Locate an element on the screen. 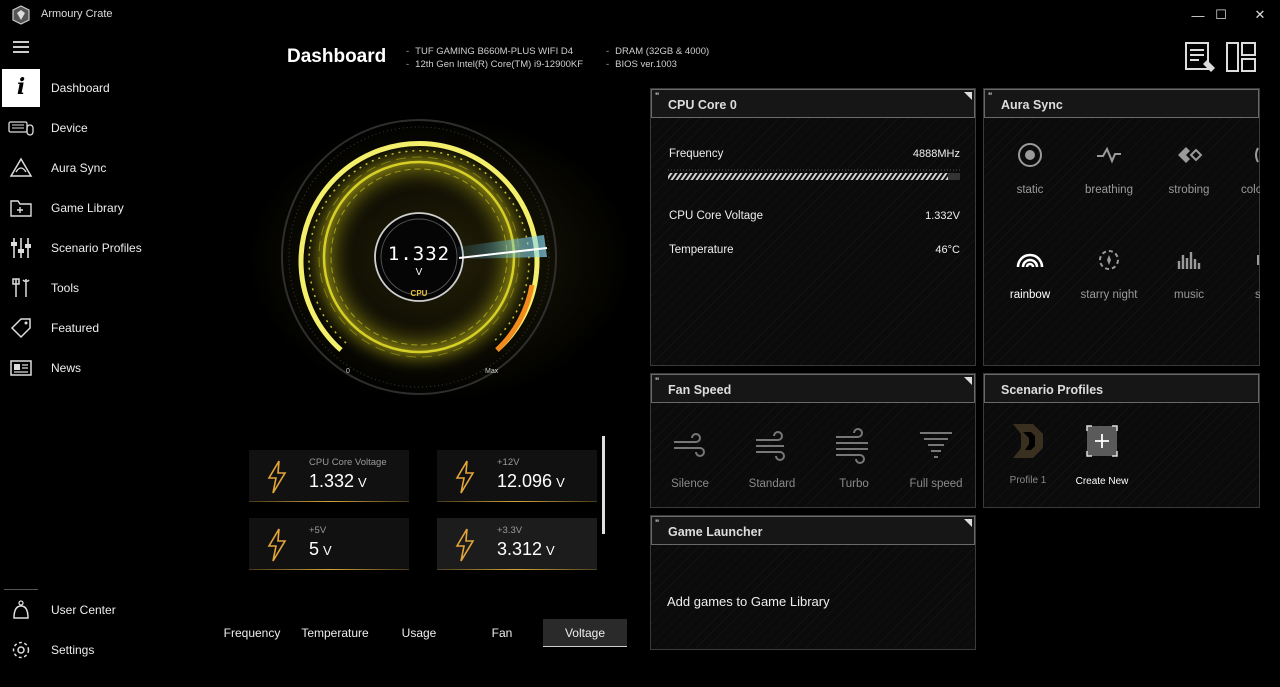  sidebar-item-user-center: User Center is located at coordinates (105, 610).